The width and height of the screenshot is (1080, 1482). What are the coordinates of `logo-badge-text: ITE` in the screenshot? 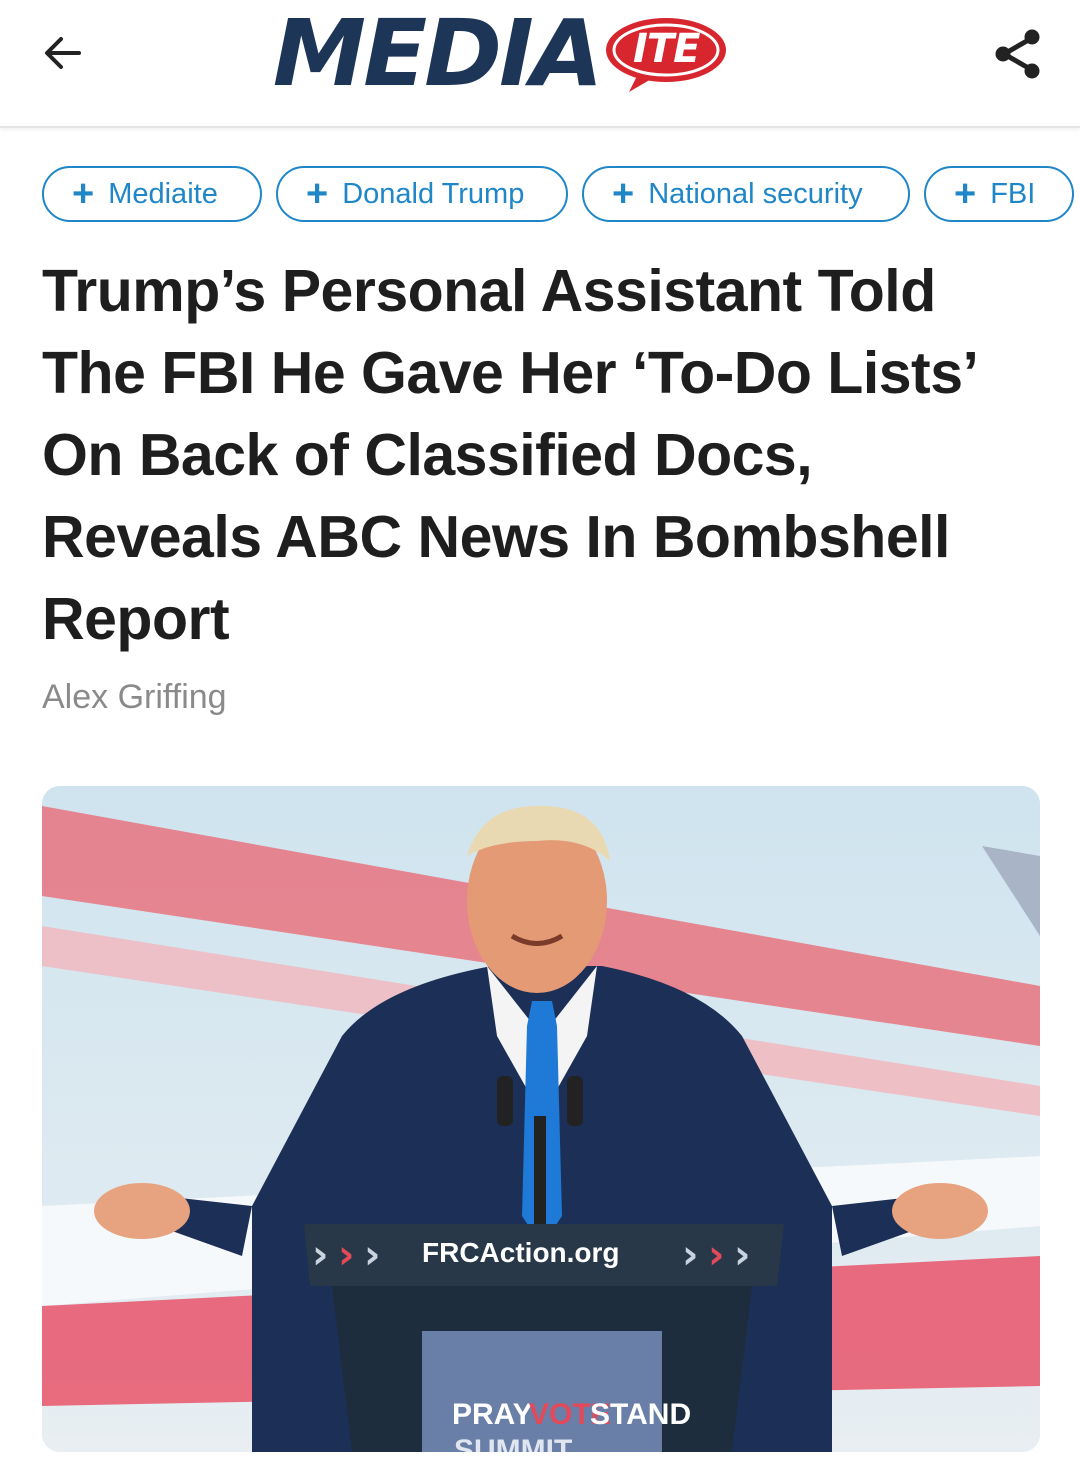 It's located at (666, 49).